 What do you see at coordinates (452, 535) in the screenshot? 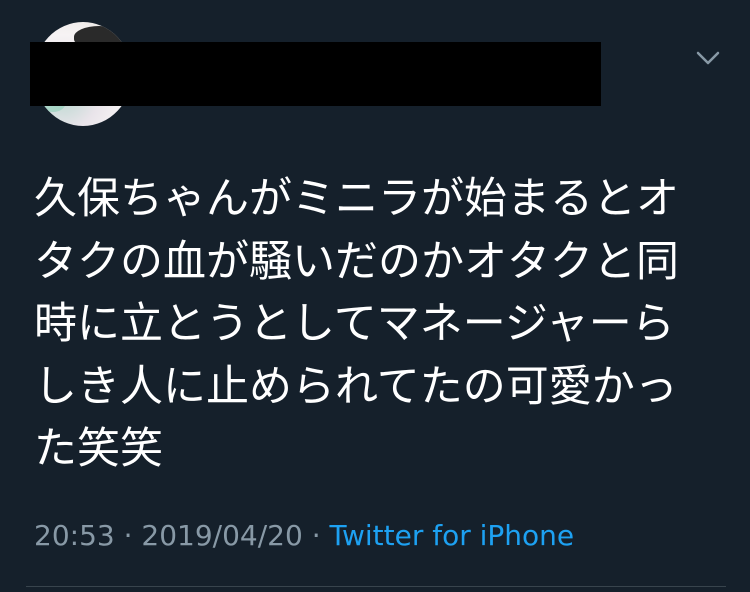
I see `tweet-source-link: Twitter for iPhone` at bounding box center [452, 535].